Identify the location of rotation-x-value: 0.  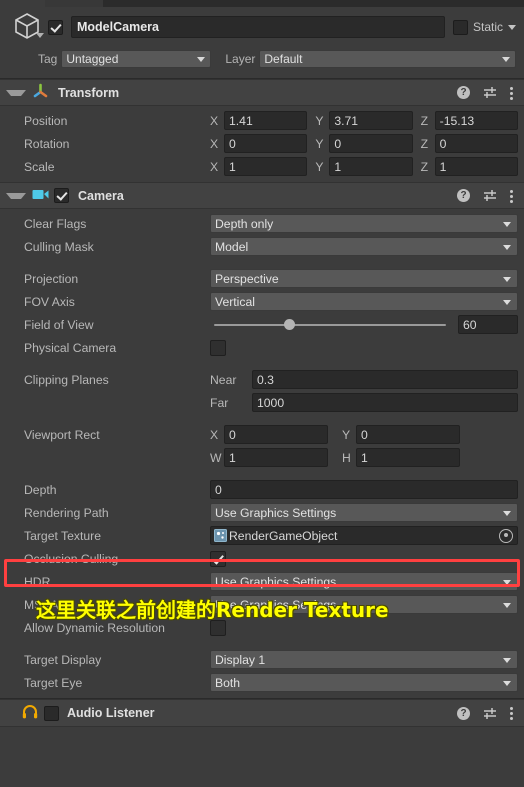
(232, 143).